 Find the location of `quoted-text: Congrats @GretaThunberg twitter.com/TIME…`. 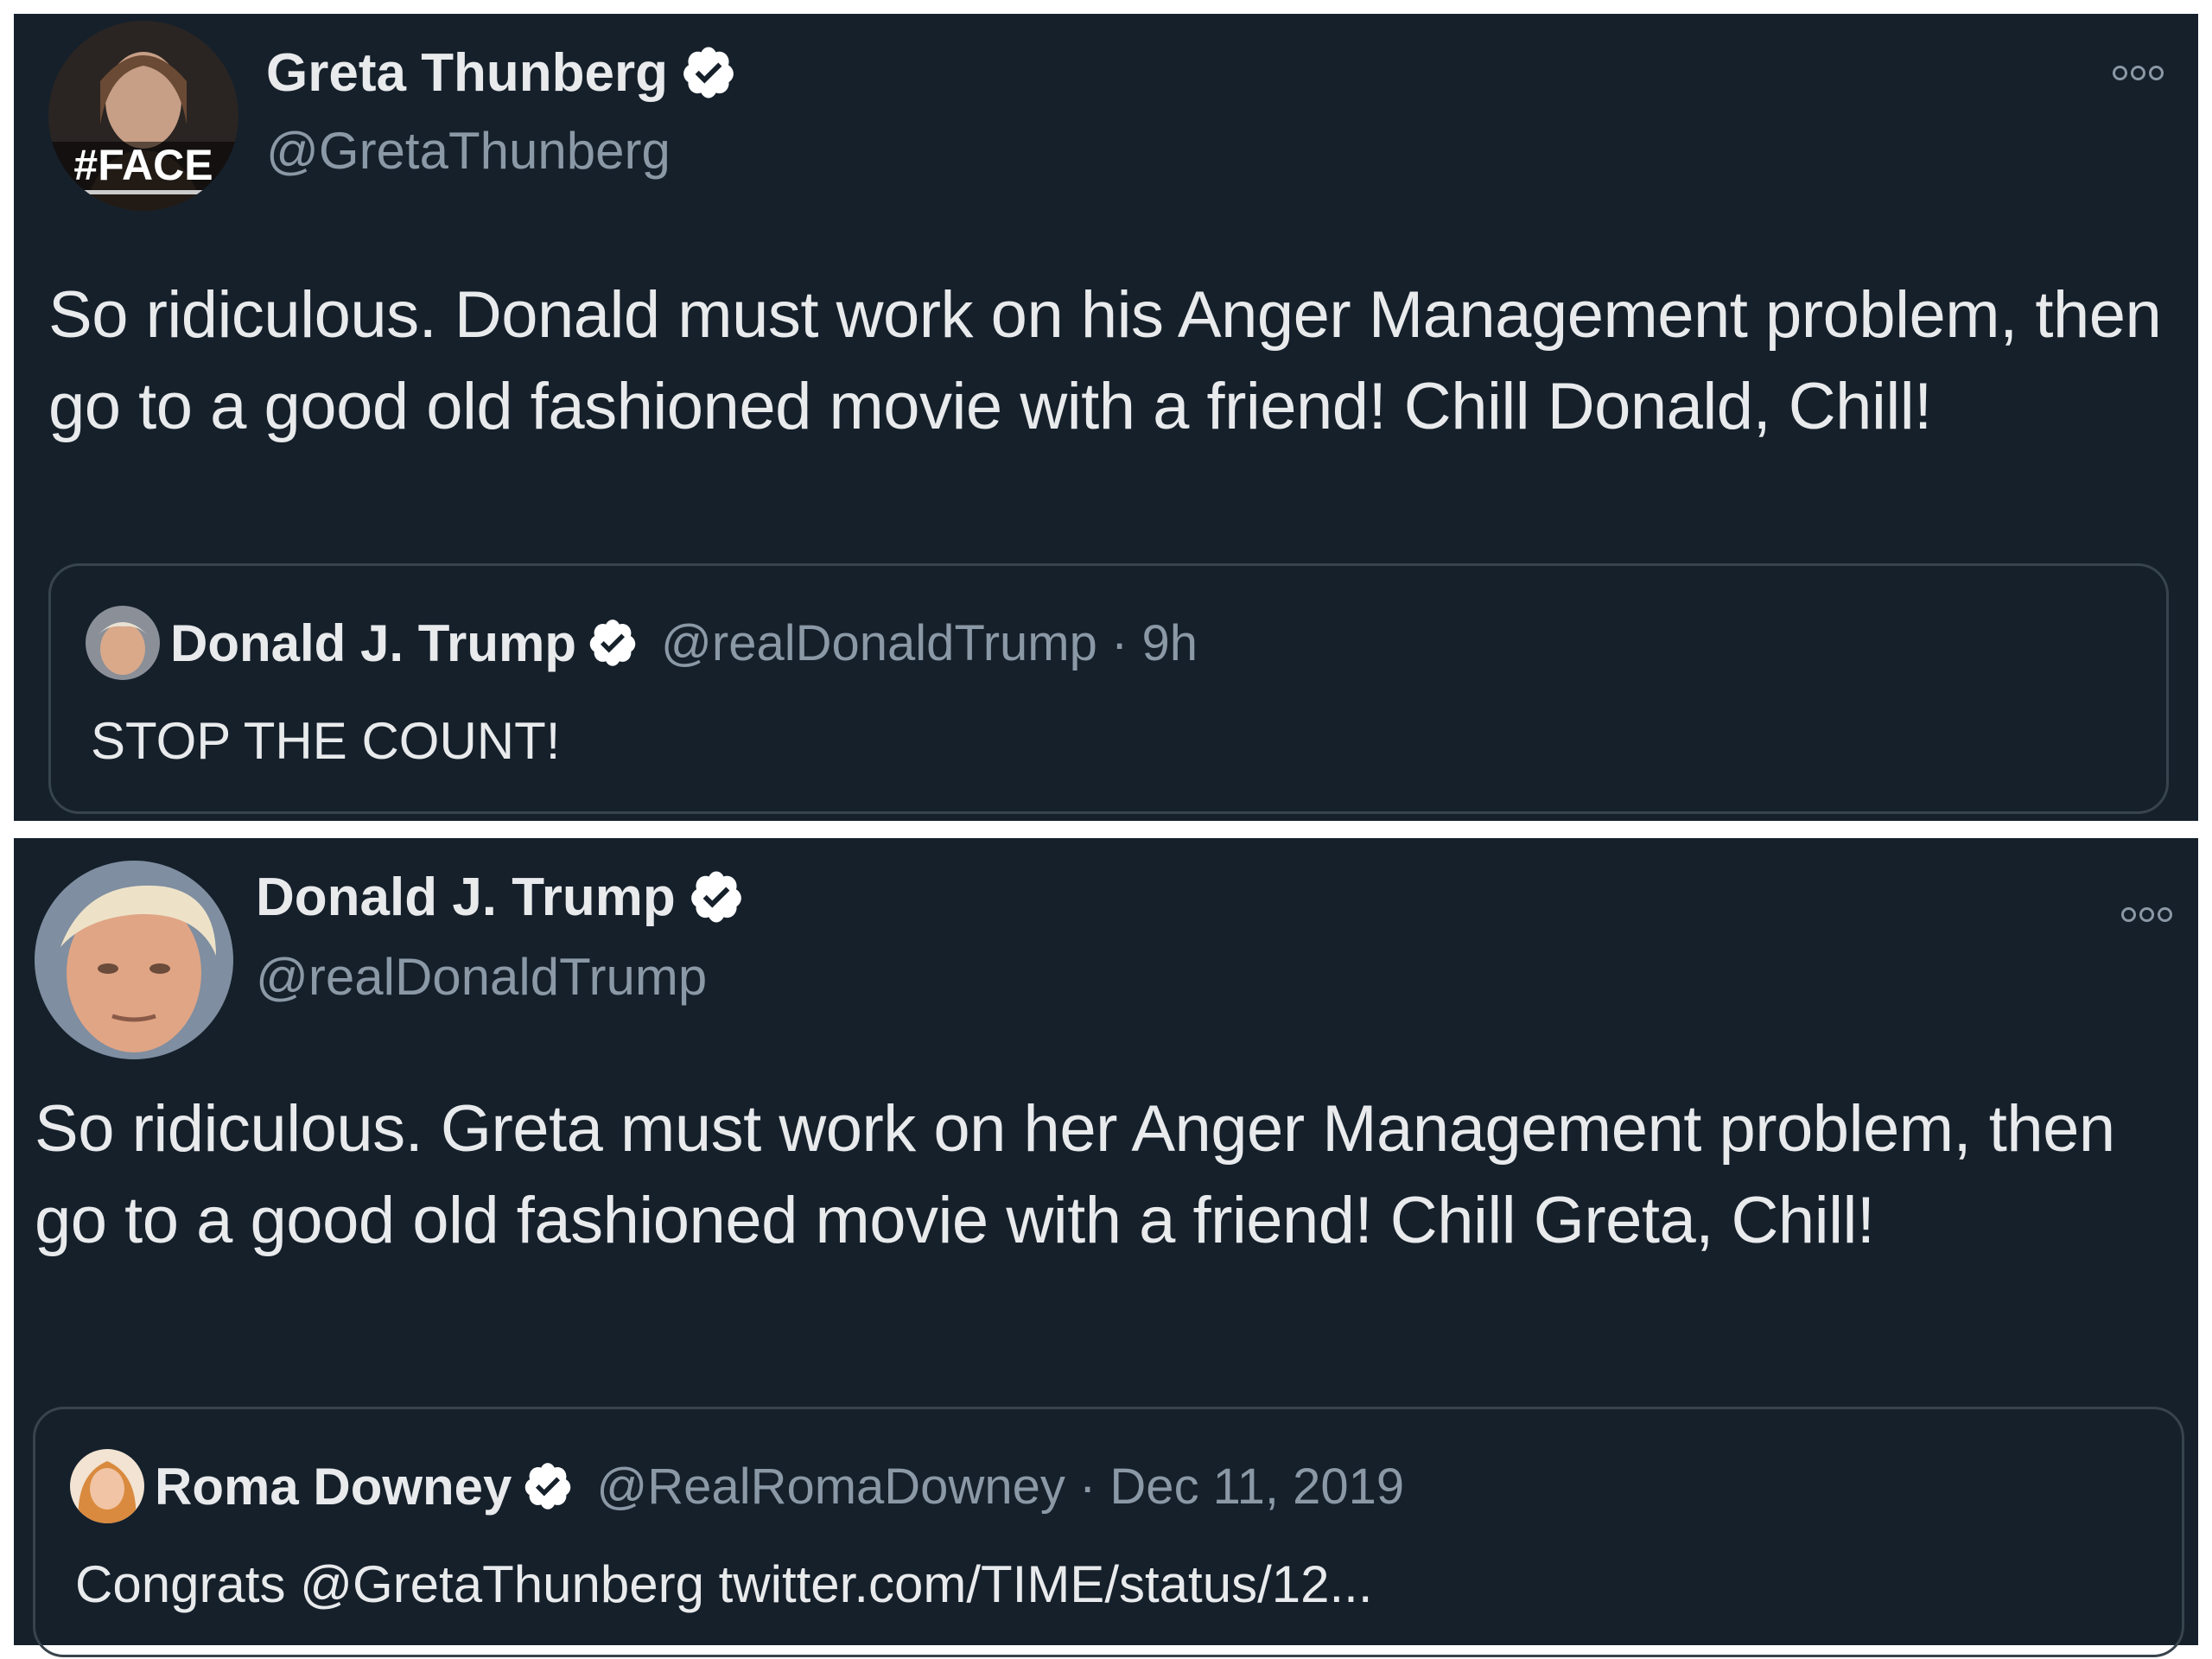

quoted-text: Congrats @GretaThunberg twitter.com/TIME… is located at coordinates (724, 1584).